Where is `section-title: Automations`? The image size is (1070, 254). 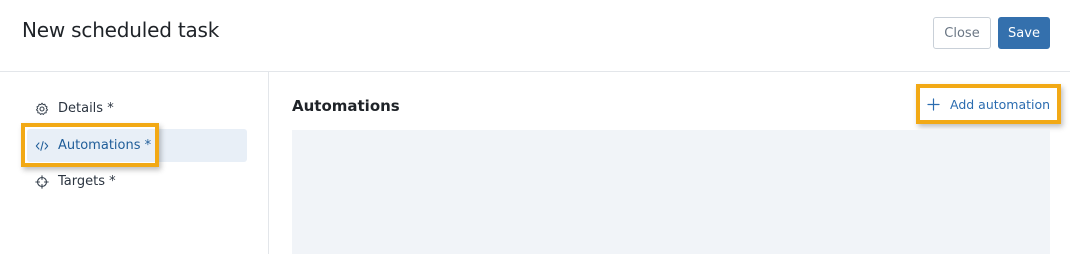
section-title: Automations is located at coordinates (346, 106).